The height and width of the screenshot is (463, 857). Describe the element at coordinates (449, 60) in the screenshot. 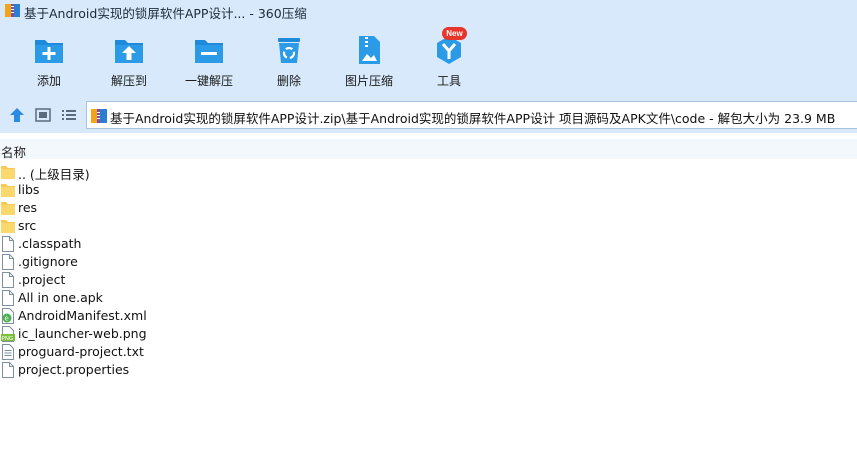

I see `tools-button: New 工具` at that location.